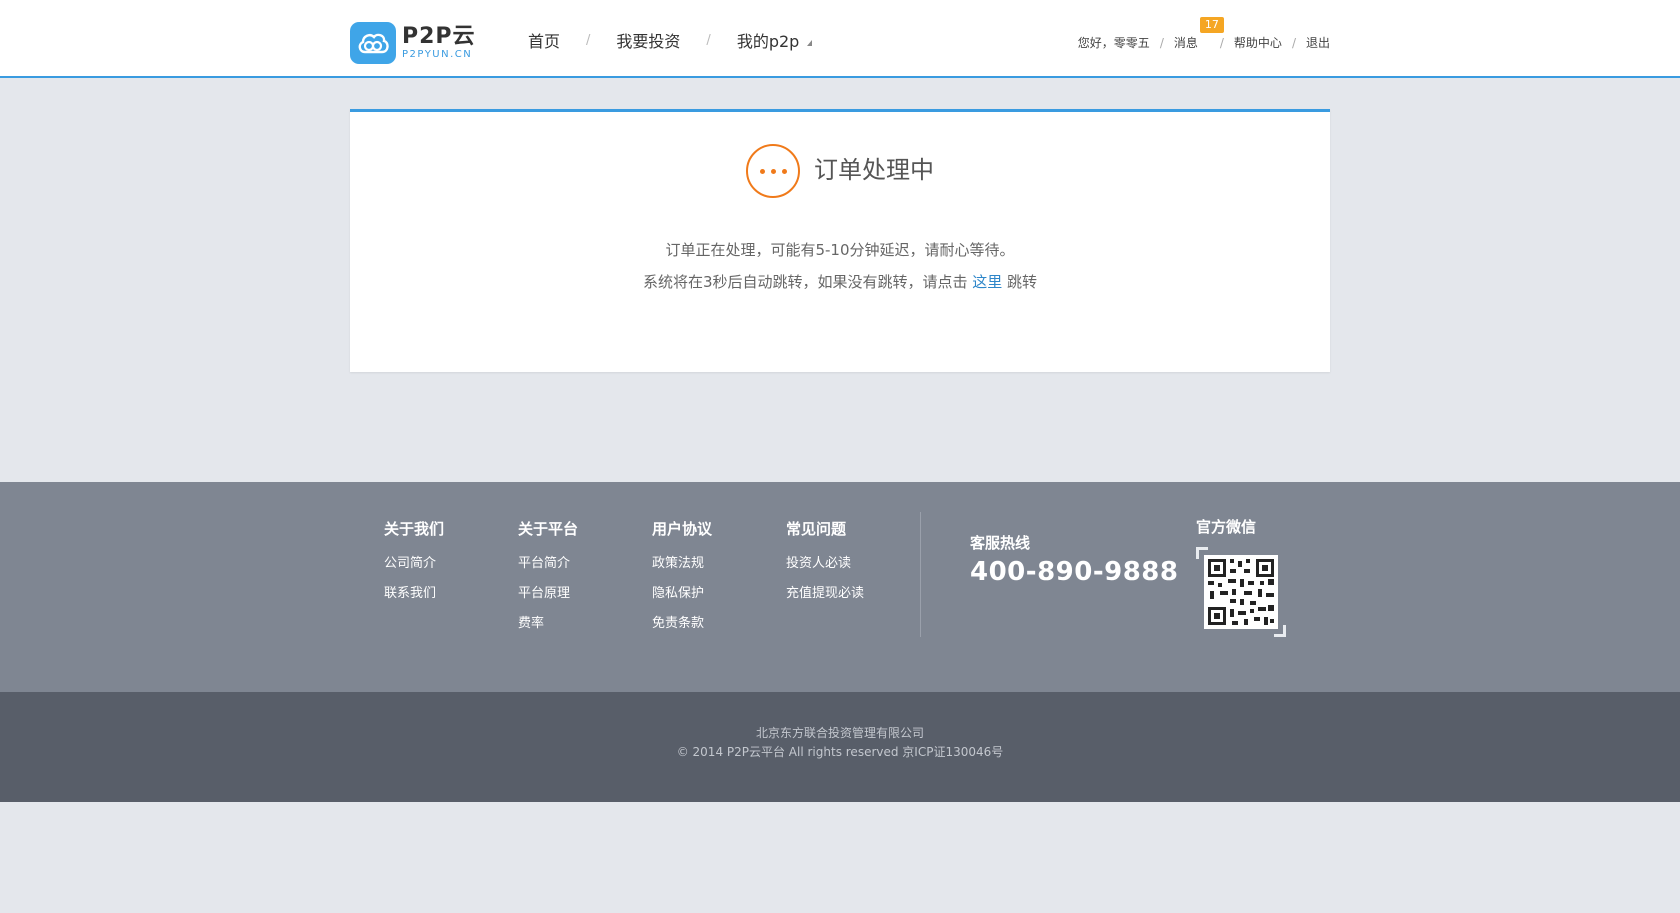 The image size is (1680, 913). What do you see at coordinates (682, 594) in the screenshot?
I see `footer-link: 隐私保护` at bounding box center [682, 594].